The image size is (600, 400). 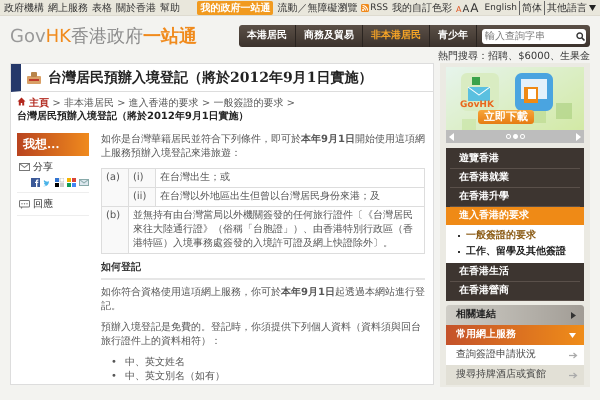 I want to click on language-link: 简体, so click(x=531, y=7).